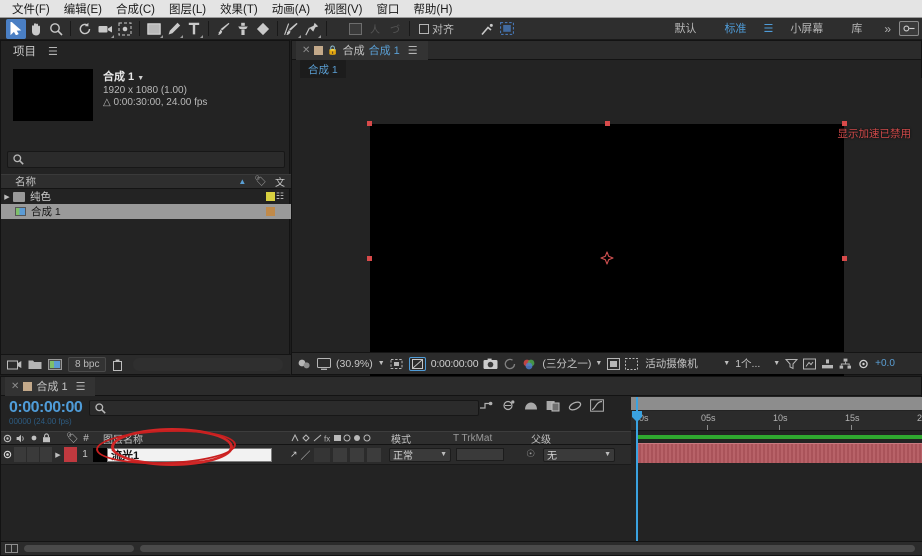 The image size is (922, 556). Describe the element at coordinates (332, 50) in the screenshot. I see `lock-icon: 🔒` at that location.